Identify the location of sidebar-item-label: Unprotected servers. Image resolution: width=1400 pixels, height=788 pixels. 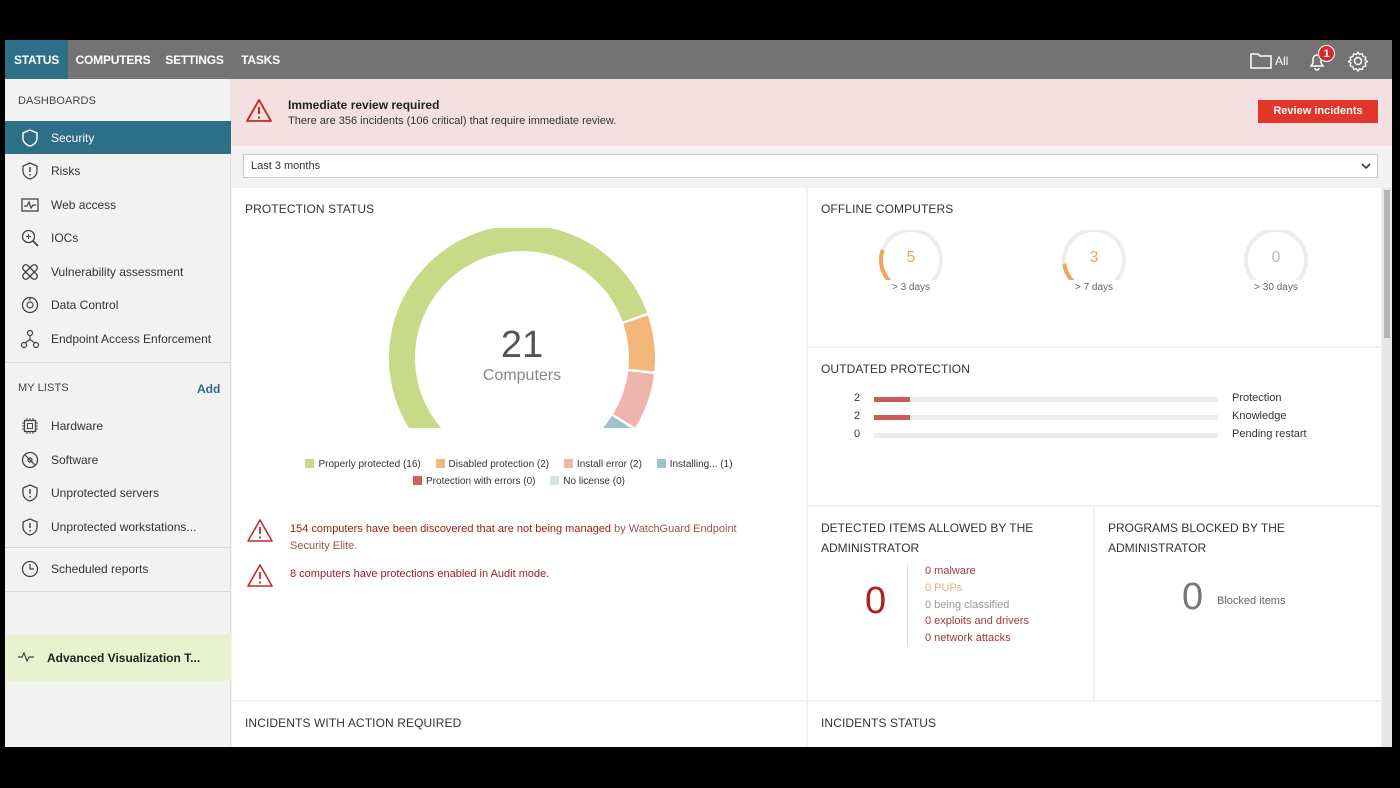
(105, 493).